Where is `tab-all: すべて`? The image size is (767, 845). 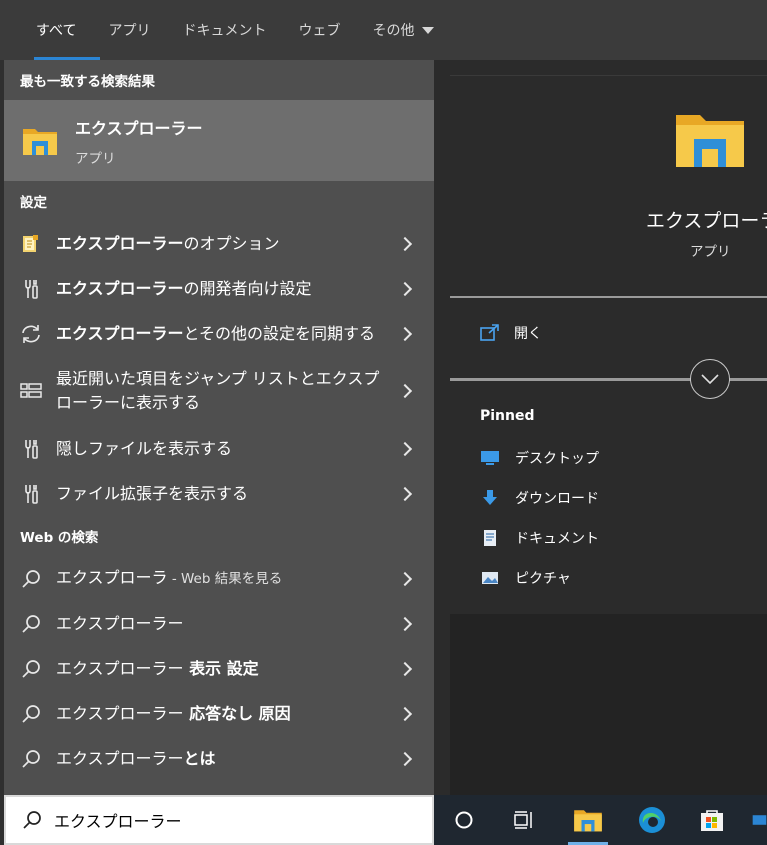 tab-all: すべて is located at coordinates (60, 30).